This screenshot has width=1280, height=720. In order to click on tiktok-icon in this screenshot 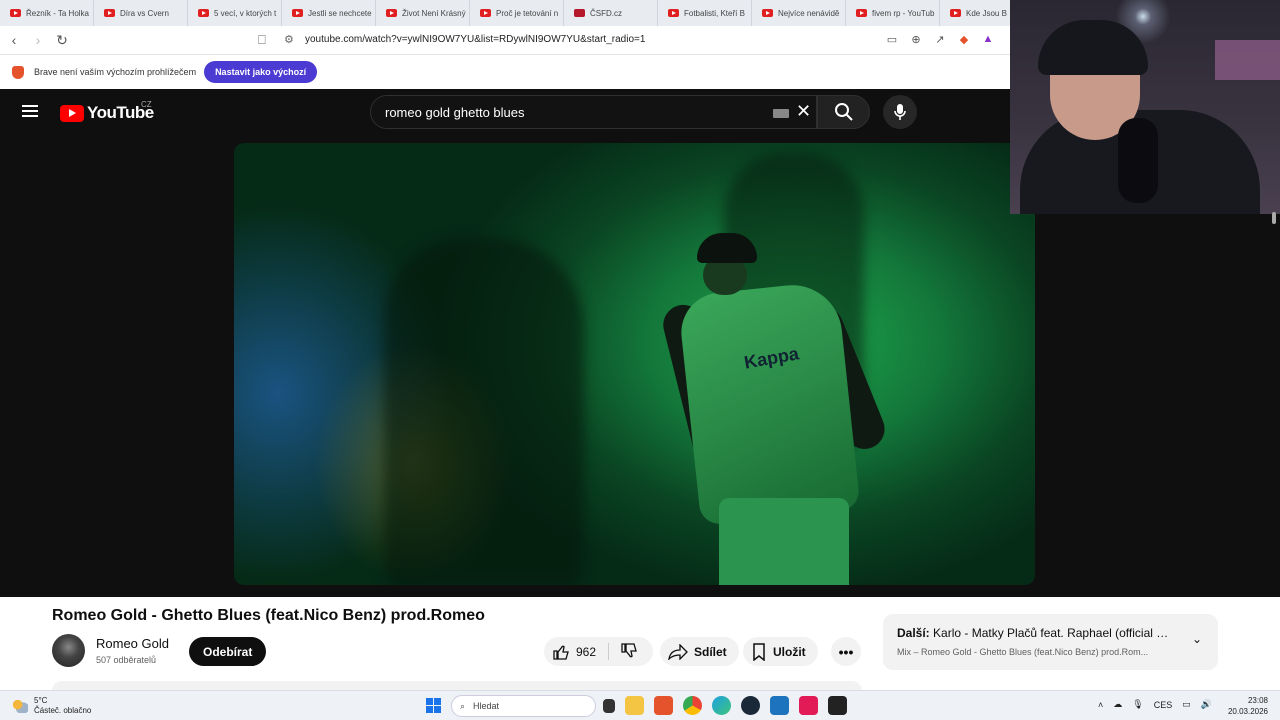, I will do `click(808, 705)`.